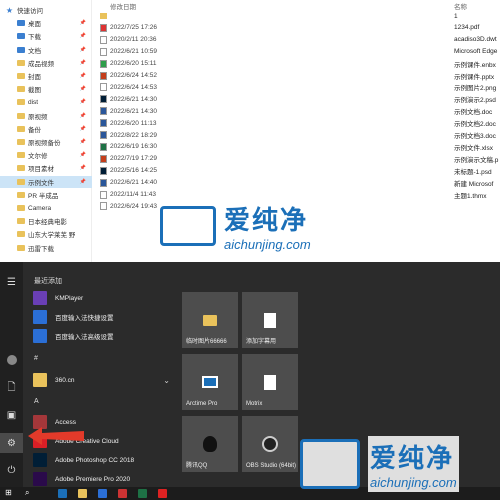 Image resolution: width=500 pixels, height=500 pixels. Describe the element at coordinates (46, 50) in the screenshot. I see `nav-item: 文档 📌` at that location.